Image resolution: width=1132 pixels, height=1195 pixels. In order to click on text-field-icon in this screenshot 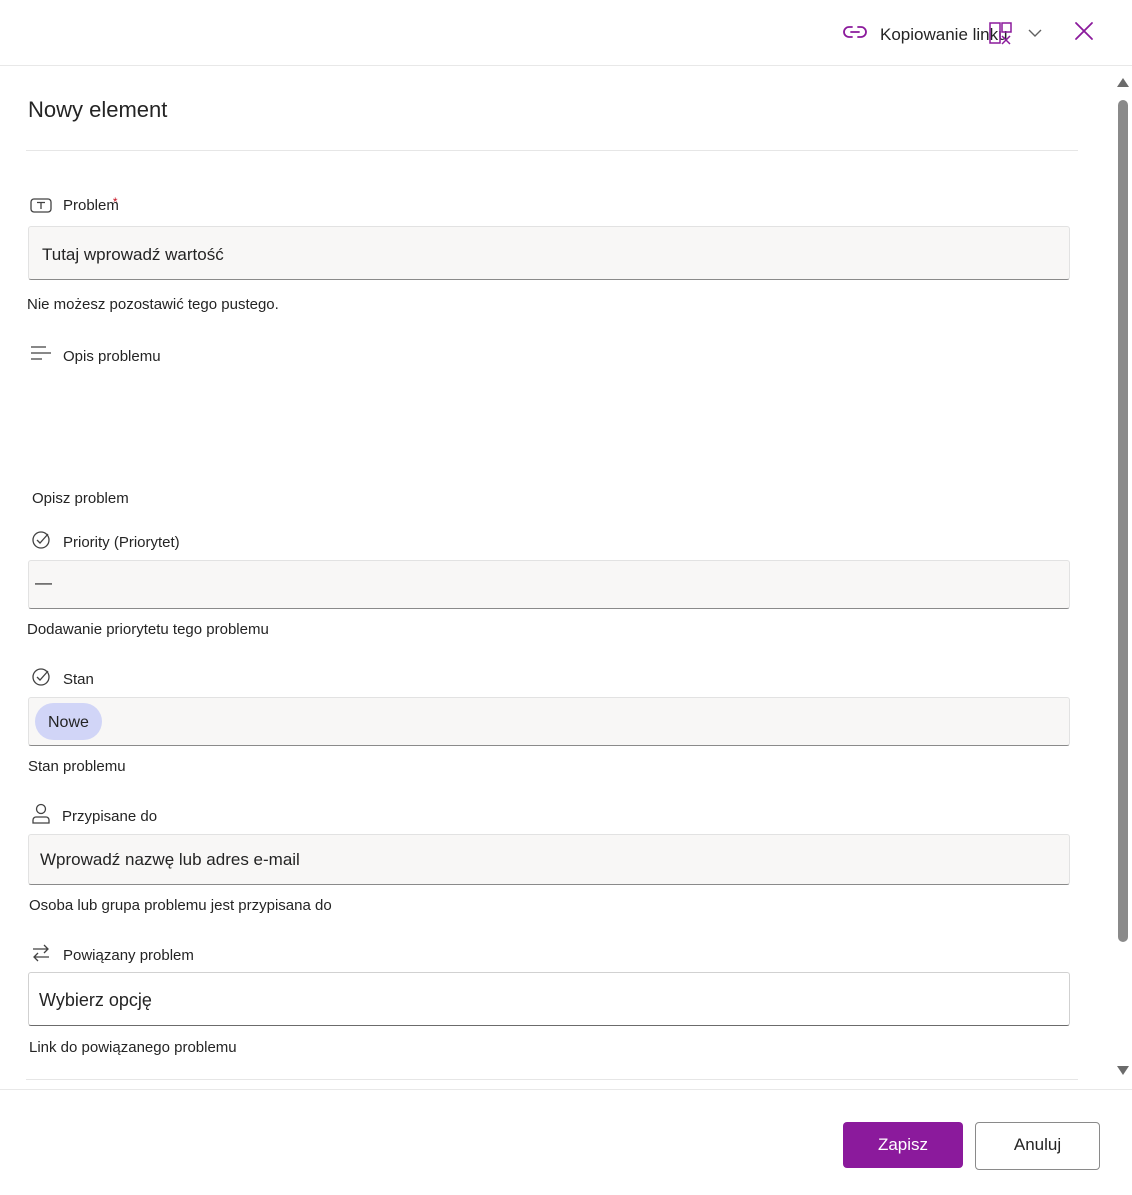, I will do `click(41, 208)`.